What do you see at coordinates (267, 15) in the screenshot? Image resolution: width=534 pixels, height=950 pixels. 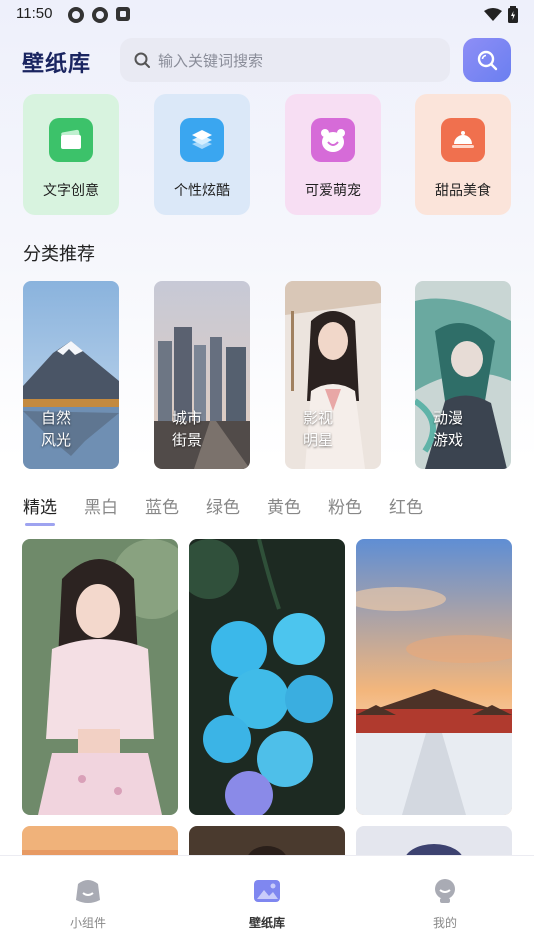 I see `status-bar: 11:50` at bounding box center [267, 15].